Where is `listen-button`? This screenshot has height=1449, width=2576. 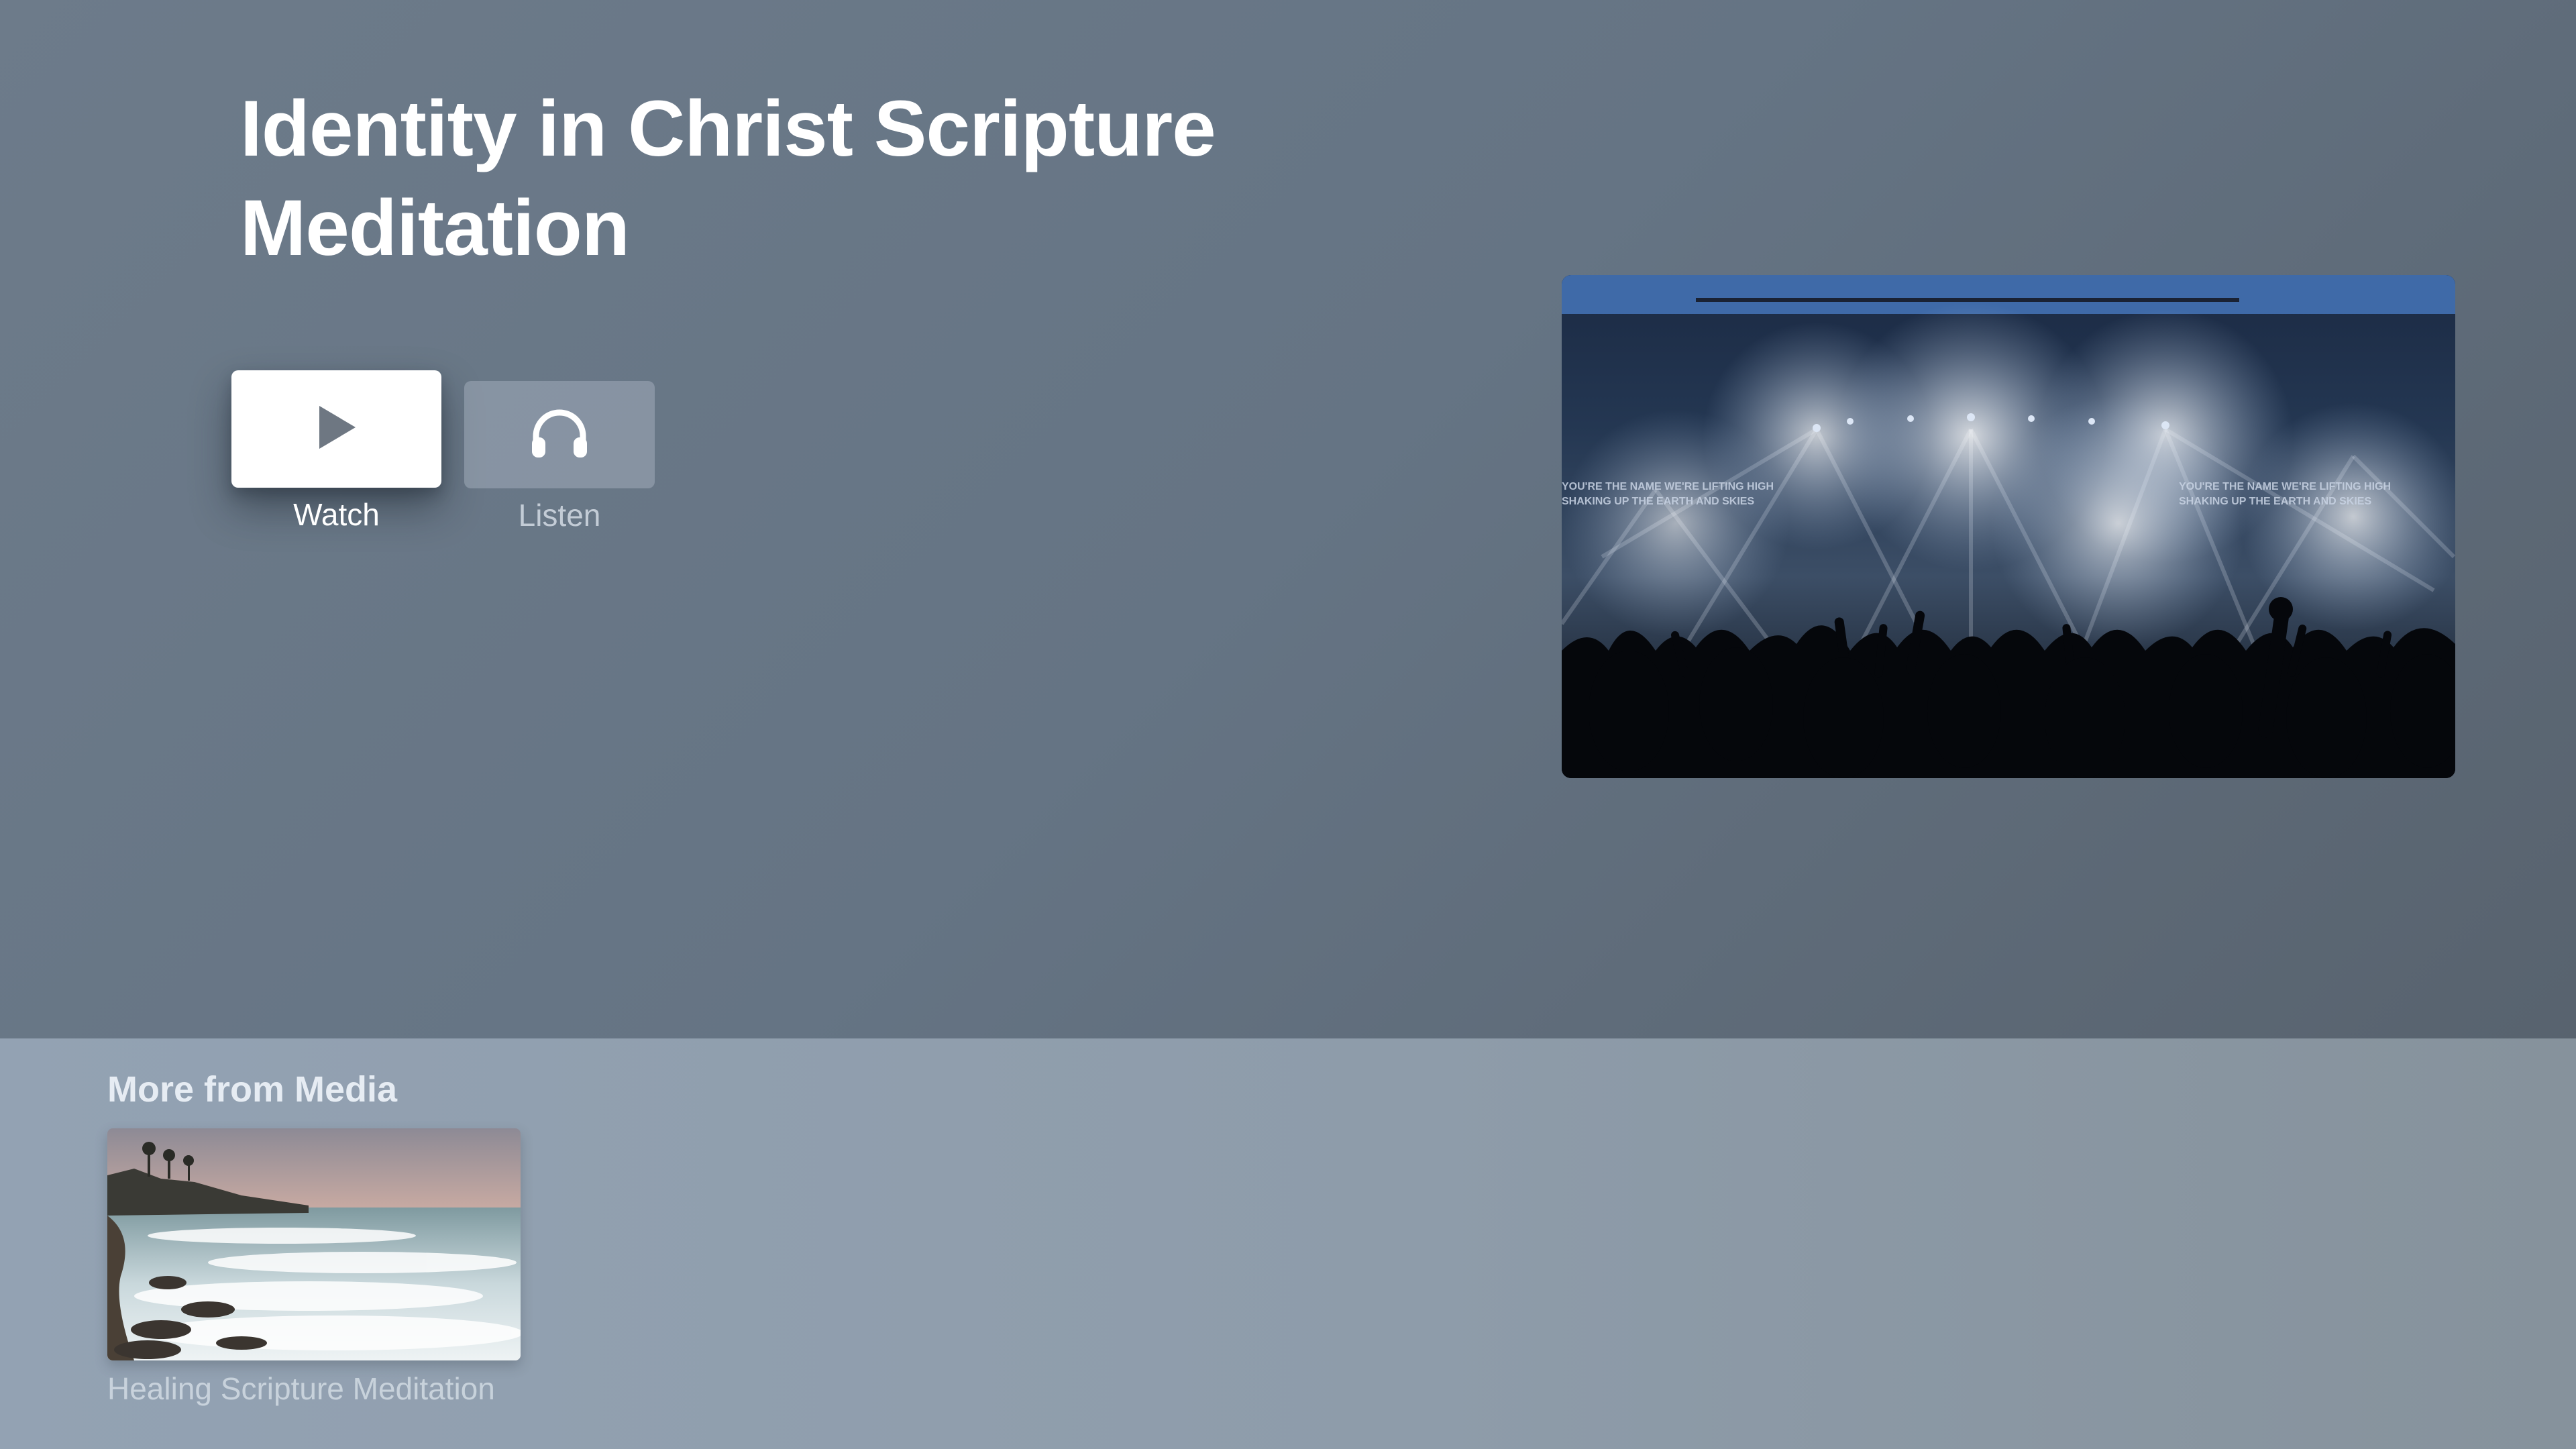 listen-button is located at coordinates (559, 434).